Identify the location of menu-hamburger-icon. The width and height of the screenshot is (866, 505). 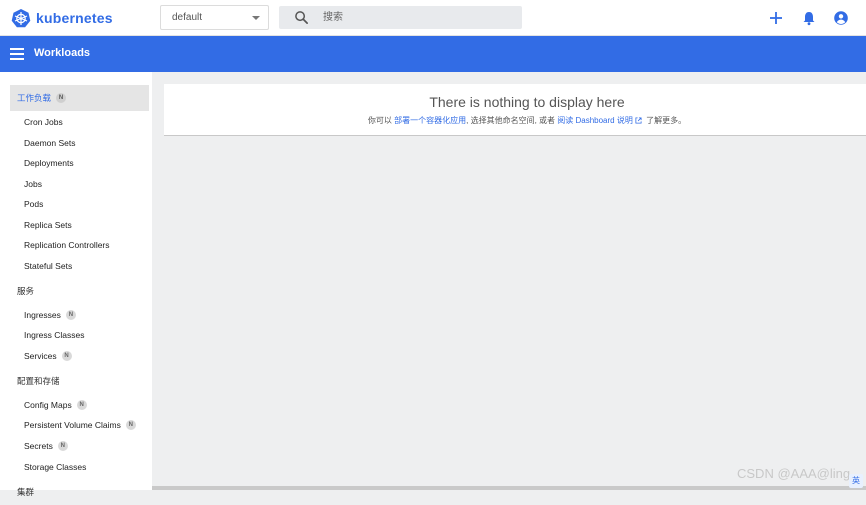
(17, 54).